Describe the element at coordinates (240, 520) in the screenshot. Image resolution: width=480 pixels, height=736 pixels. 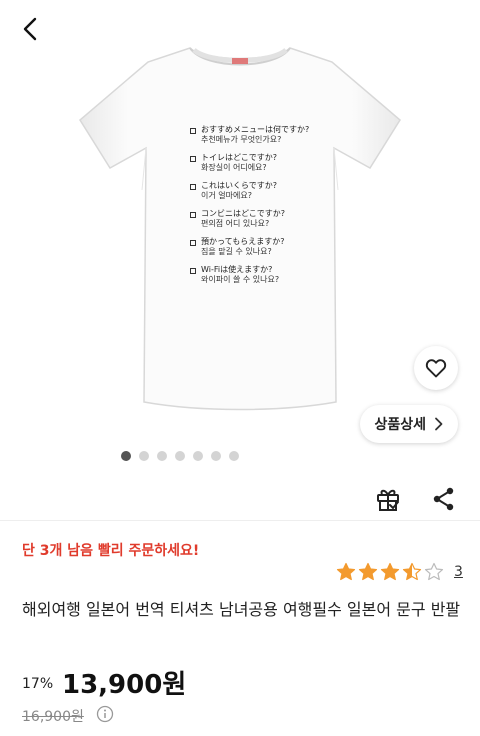
I see `divider` at that location.